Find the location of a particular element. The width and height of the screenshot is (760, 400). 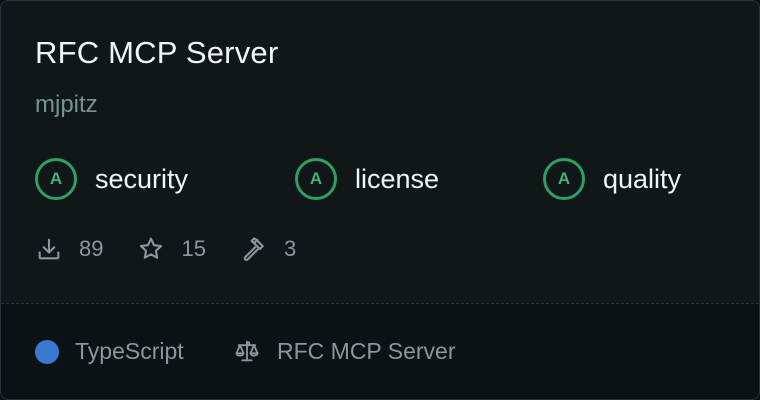

language-info: TypeScript is located at coordinates (109, 351).